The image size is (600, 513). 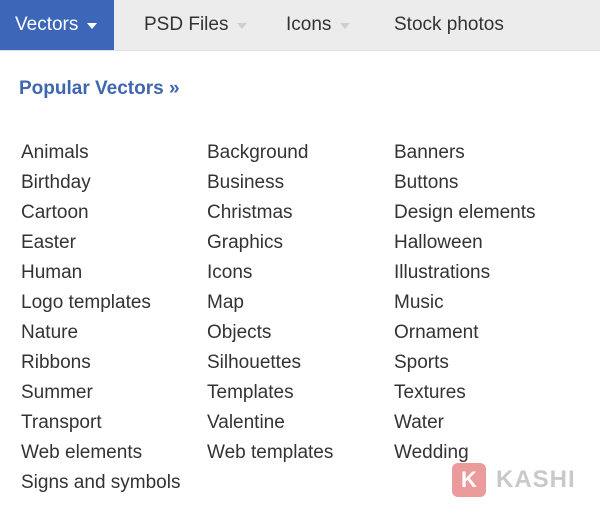 I want to click on category-link-summer: Summer, so click(x=100, y=395).